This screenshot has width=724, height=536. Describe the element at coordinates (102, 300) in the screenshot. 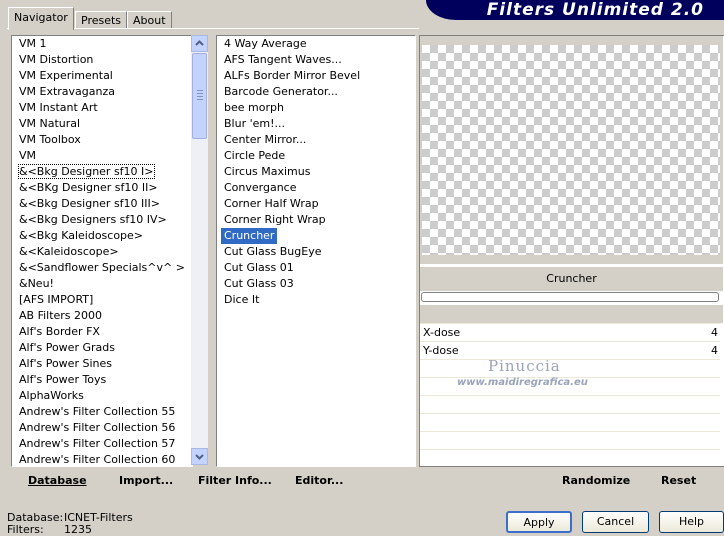

I see `category-item: [AFS IMPORT]` at that location.